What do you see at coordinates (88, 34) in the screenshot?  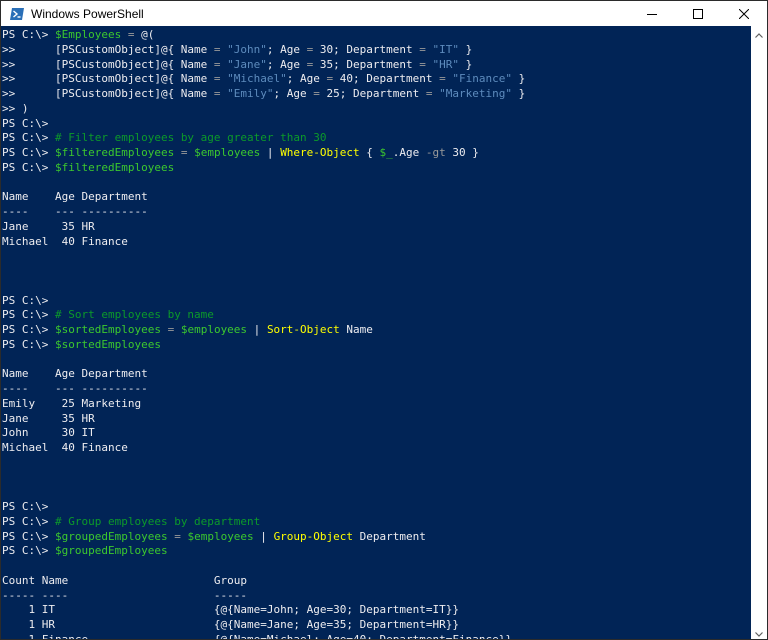 I see `console-text: $Employees` at bounding box center [88, 34].